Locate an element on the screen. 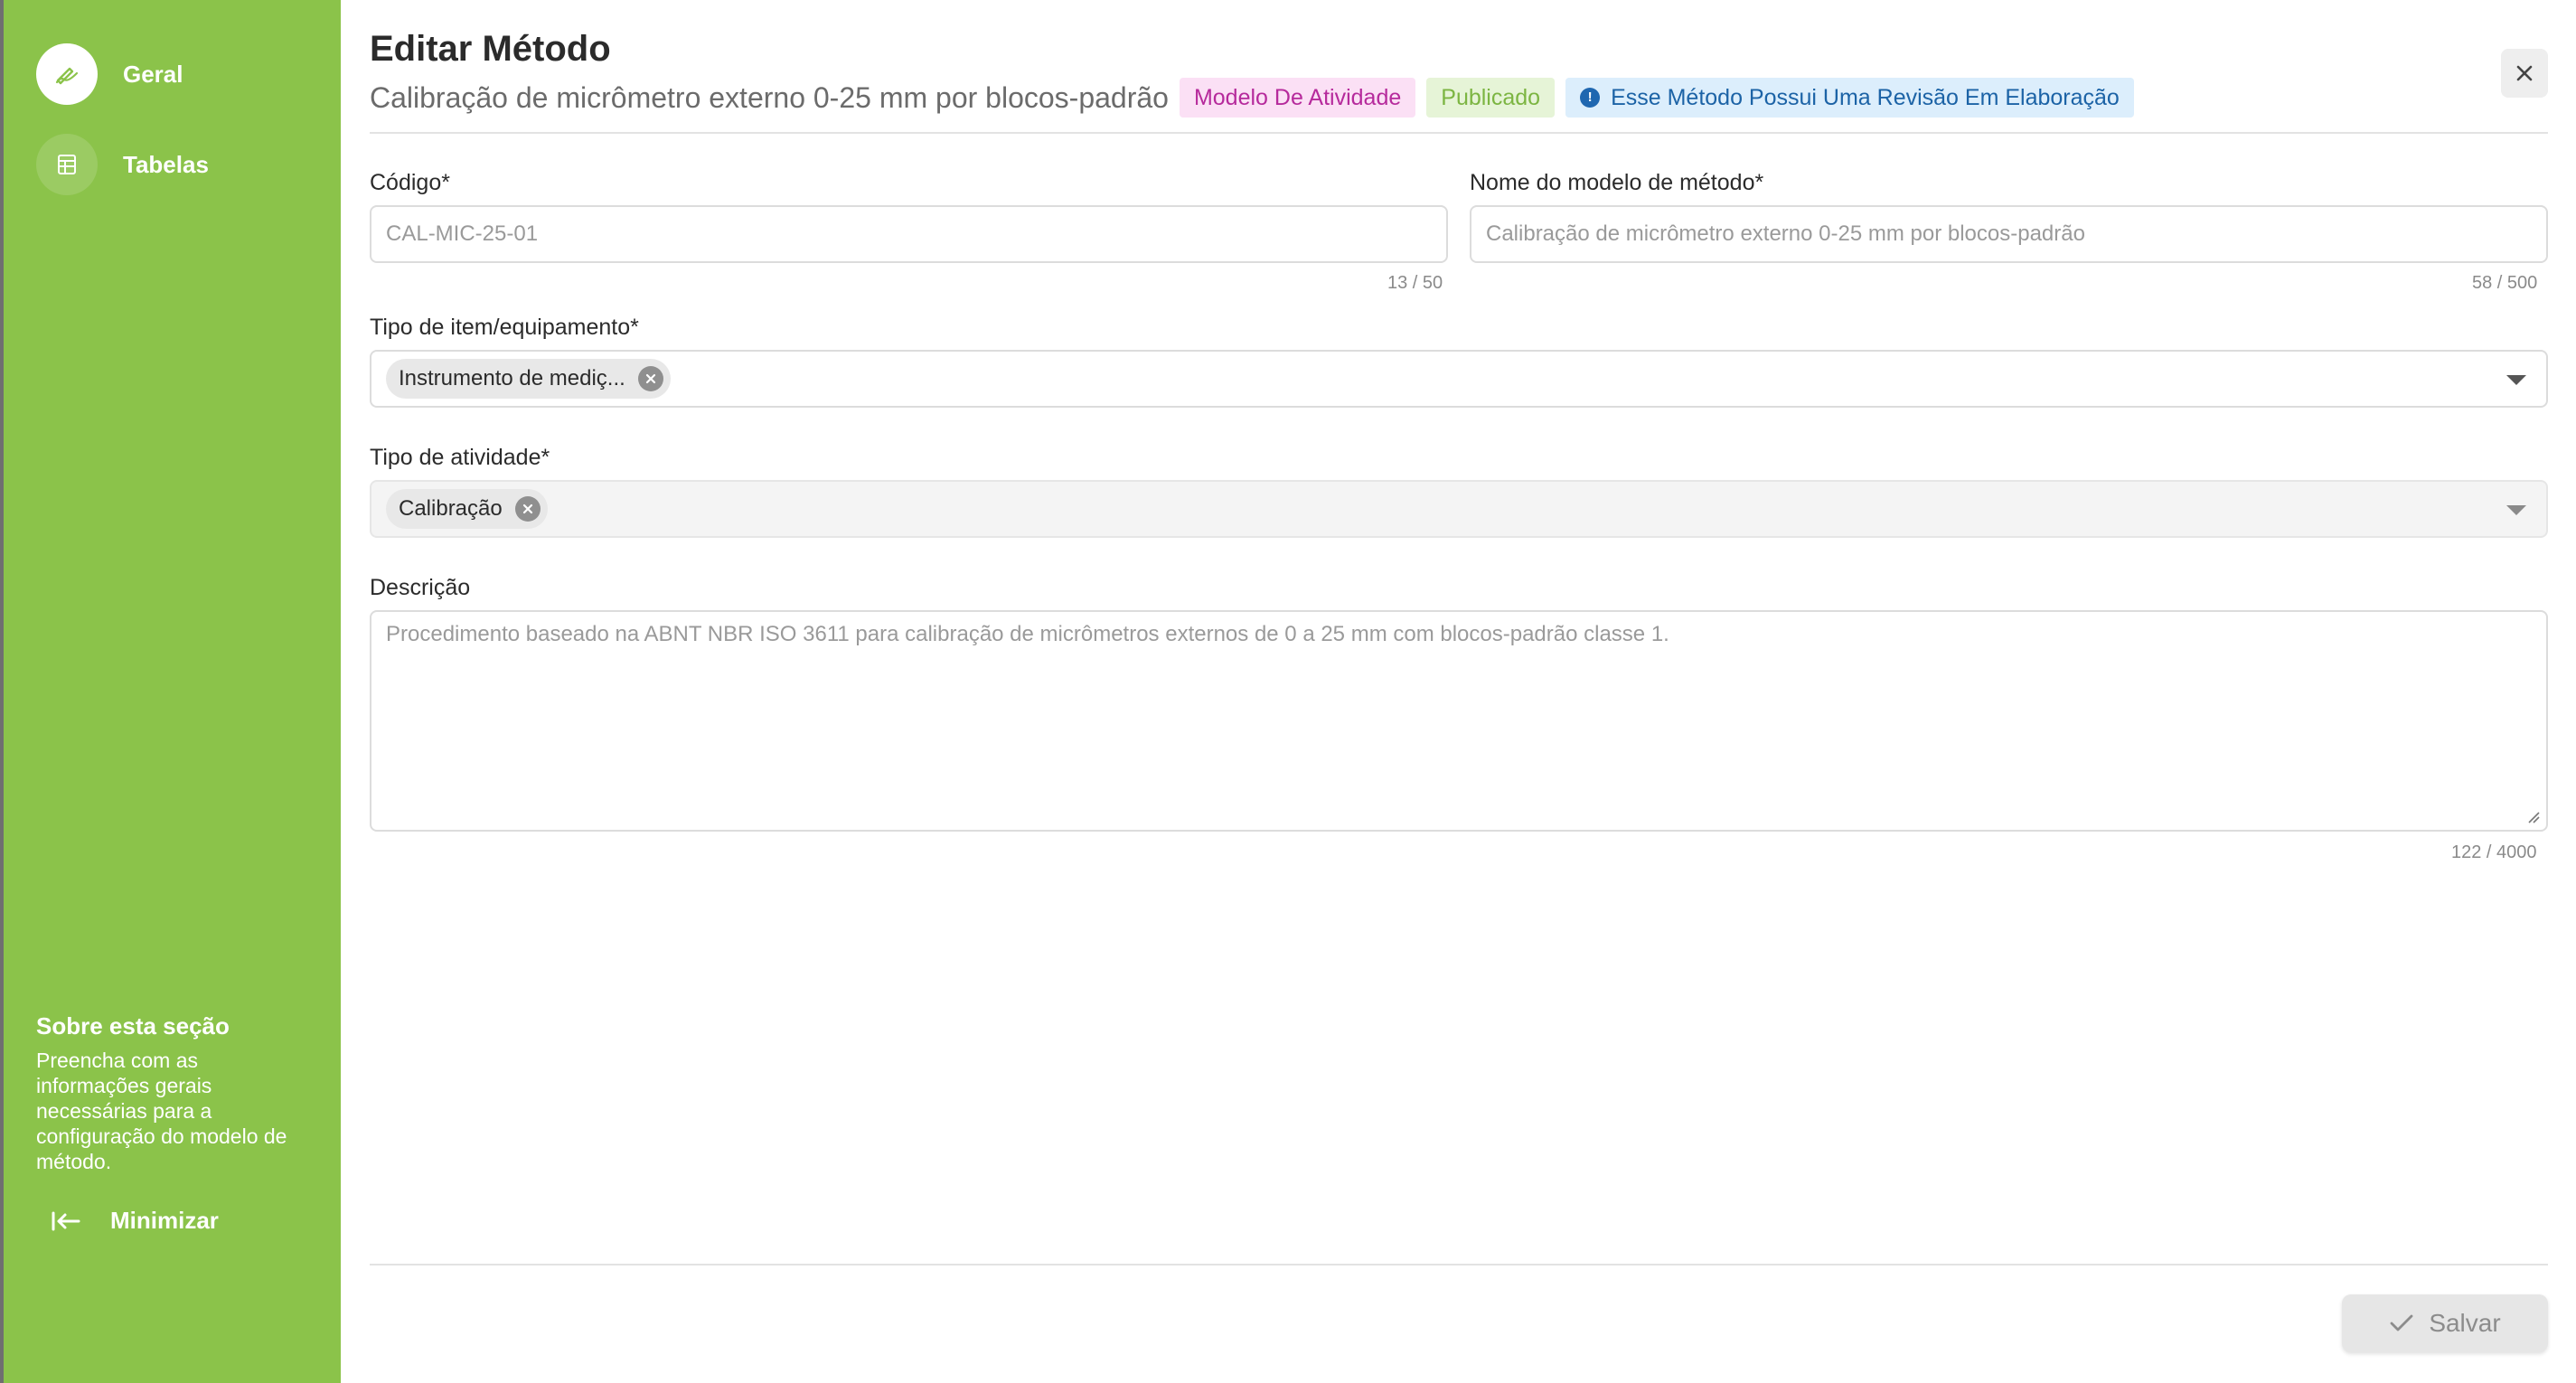 The image size is (2576, 1383). close-icon is located at coordinates (2524, 73).